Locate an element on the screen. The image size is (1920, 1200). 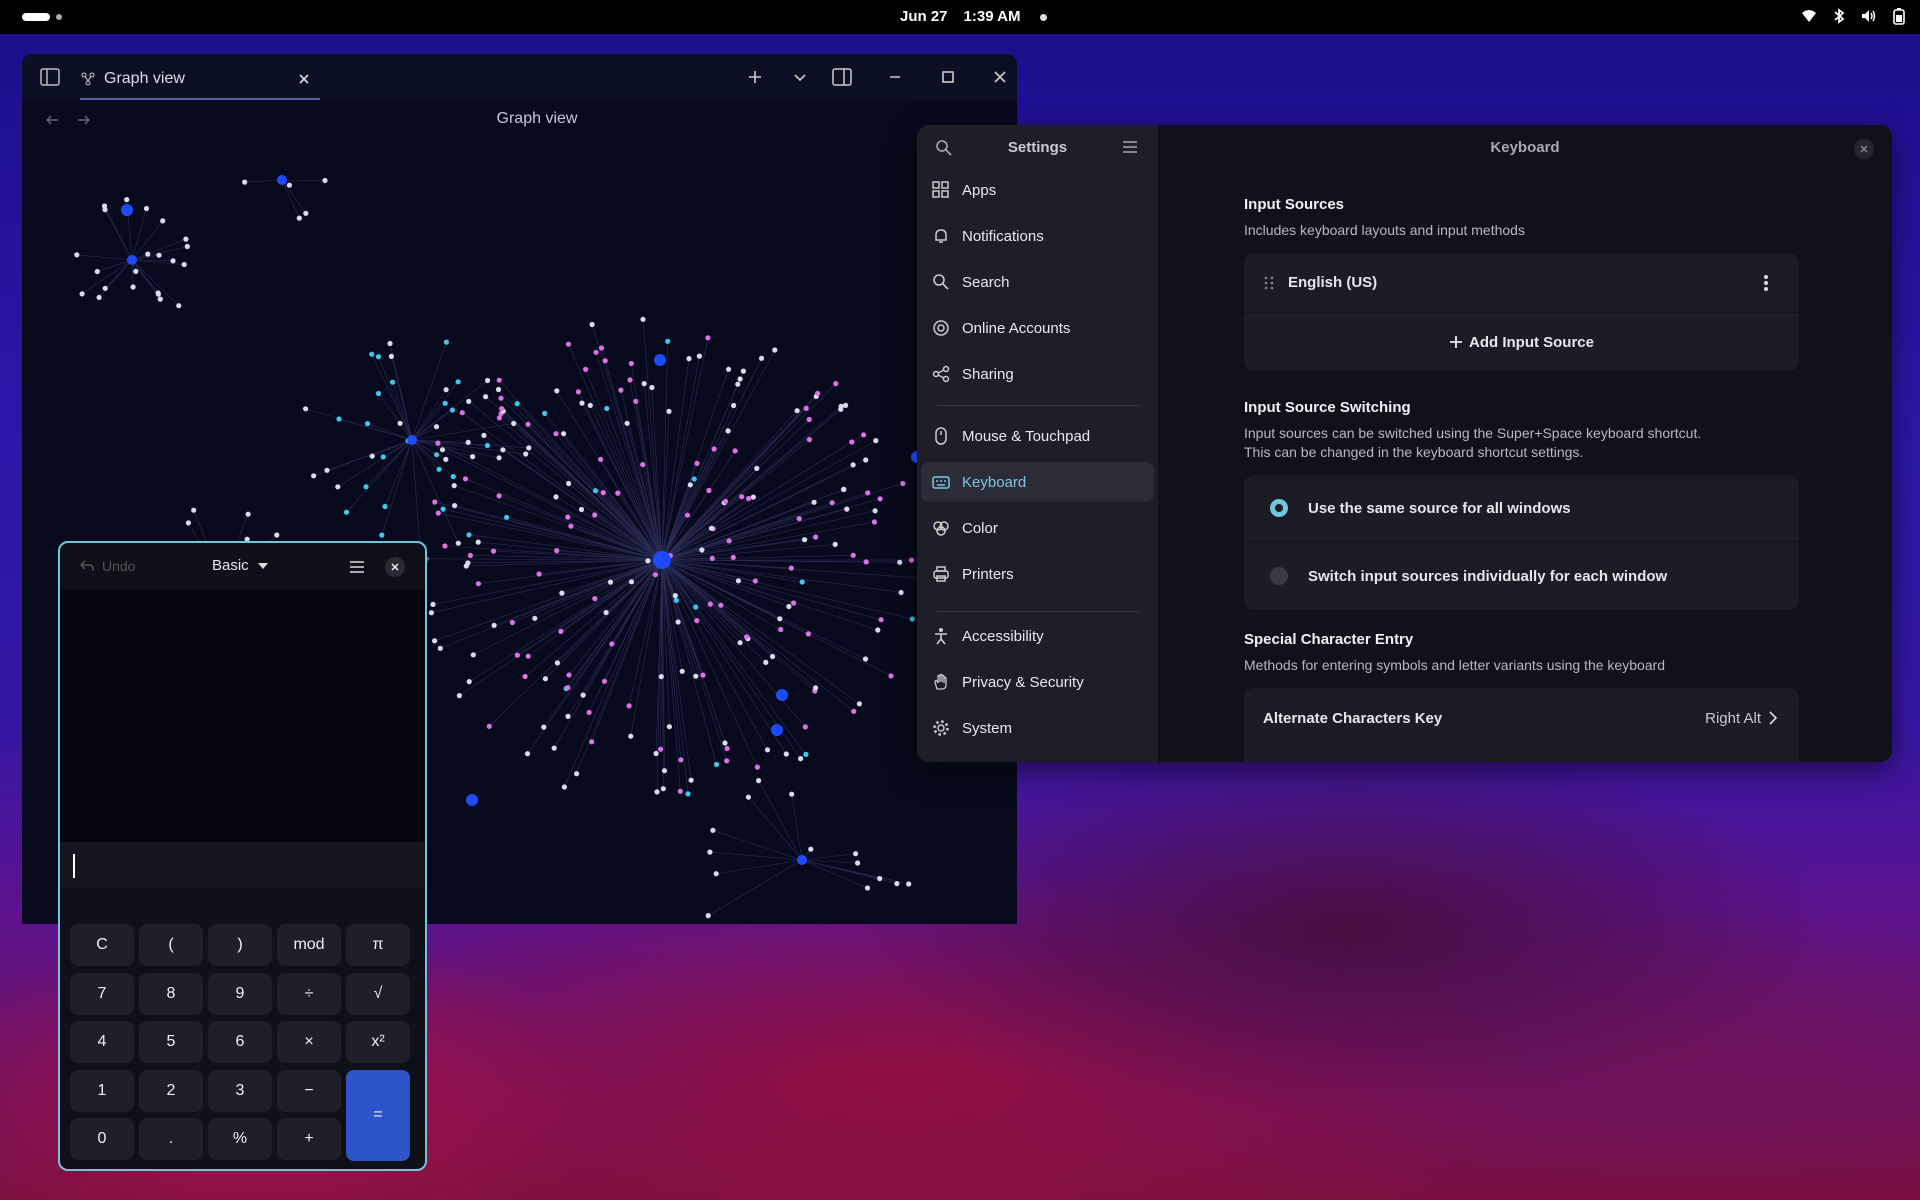
sidebar-item-sharing: Sharing is located at coordinates (1037, 374).